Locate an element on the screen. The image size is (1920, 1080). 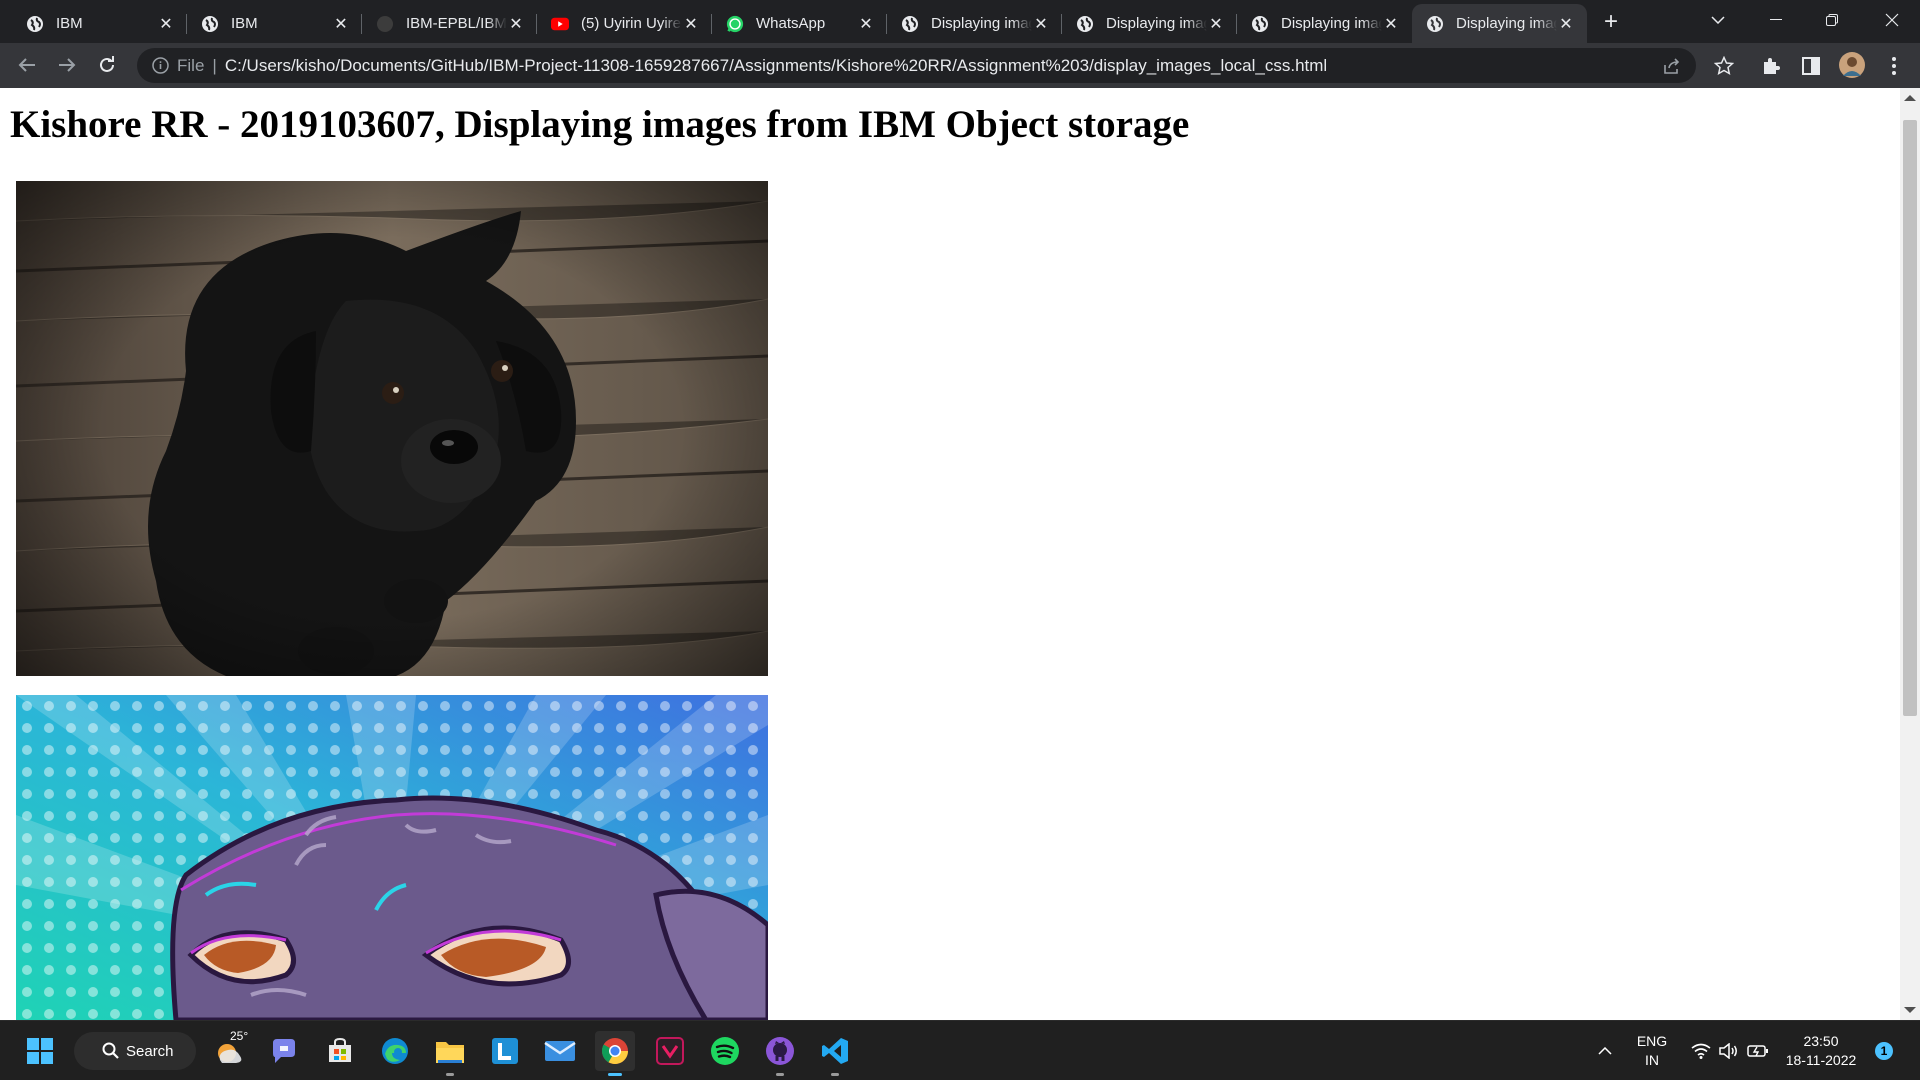
mail-button is located at coordinates (560, 1051).